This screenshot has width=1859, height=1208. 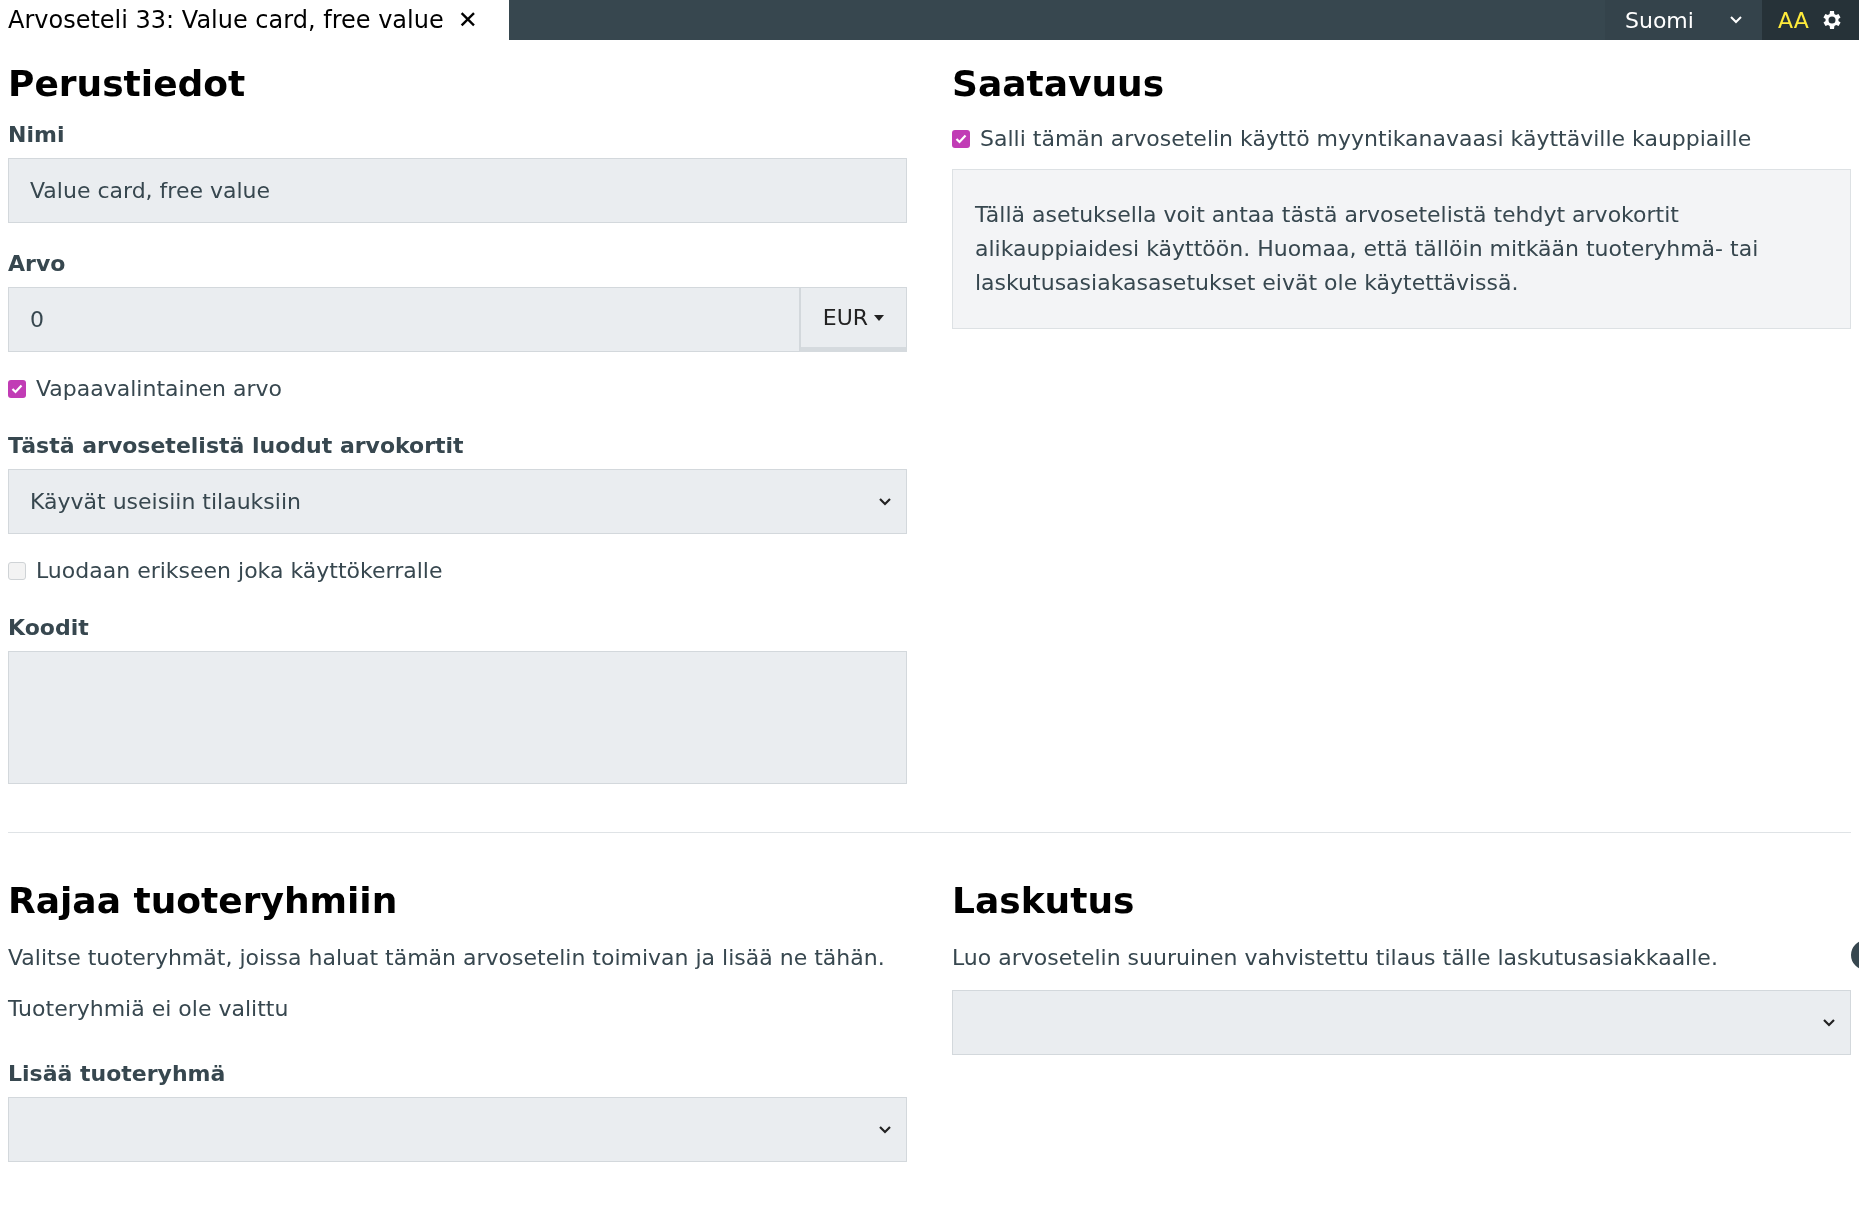 What do you see at coordinates (159, 389) in the screenshot?
I see `checkbox-label: Vapaavalintainen arvo` at bounding box center [159, 389].